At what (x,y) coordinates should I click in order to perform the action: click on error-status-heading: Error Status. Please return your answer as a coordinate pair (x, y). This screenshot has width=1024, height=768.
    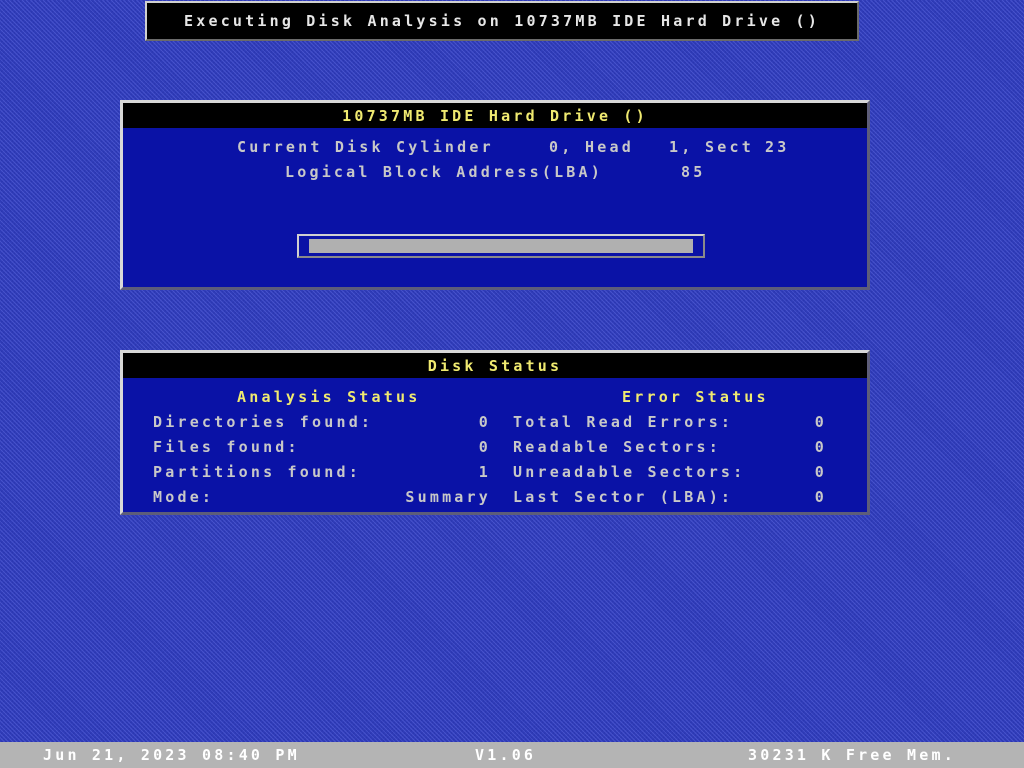
    Looking at the image, I should click on (695, 397).